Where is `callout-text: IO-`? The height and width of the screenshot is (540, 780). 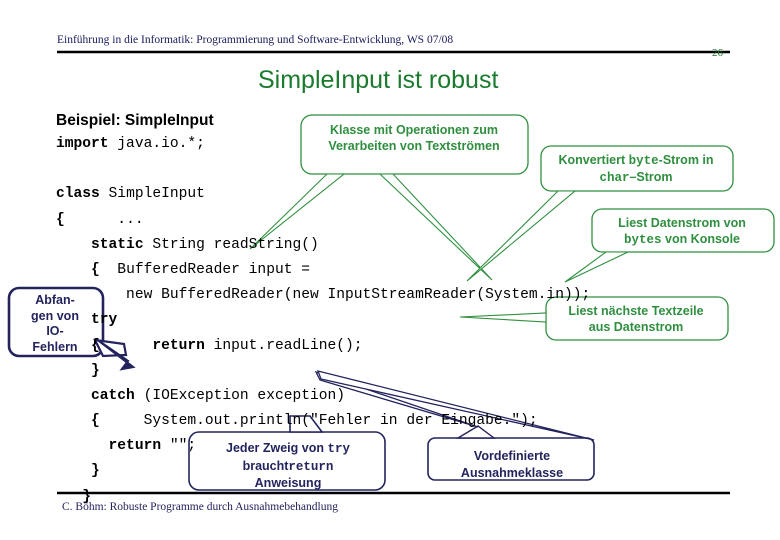
callout-text: IO- is located at coordinates (55, 331).